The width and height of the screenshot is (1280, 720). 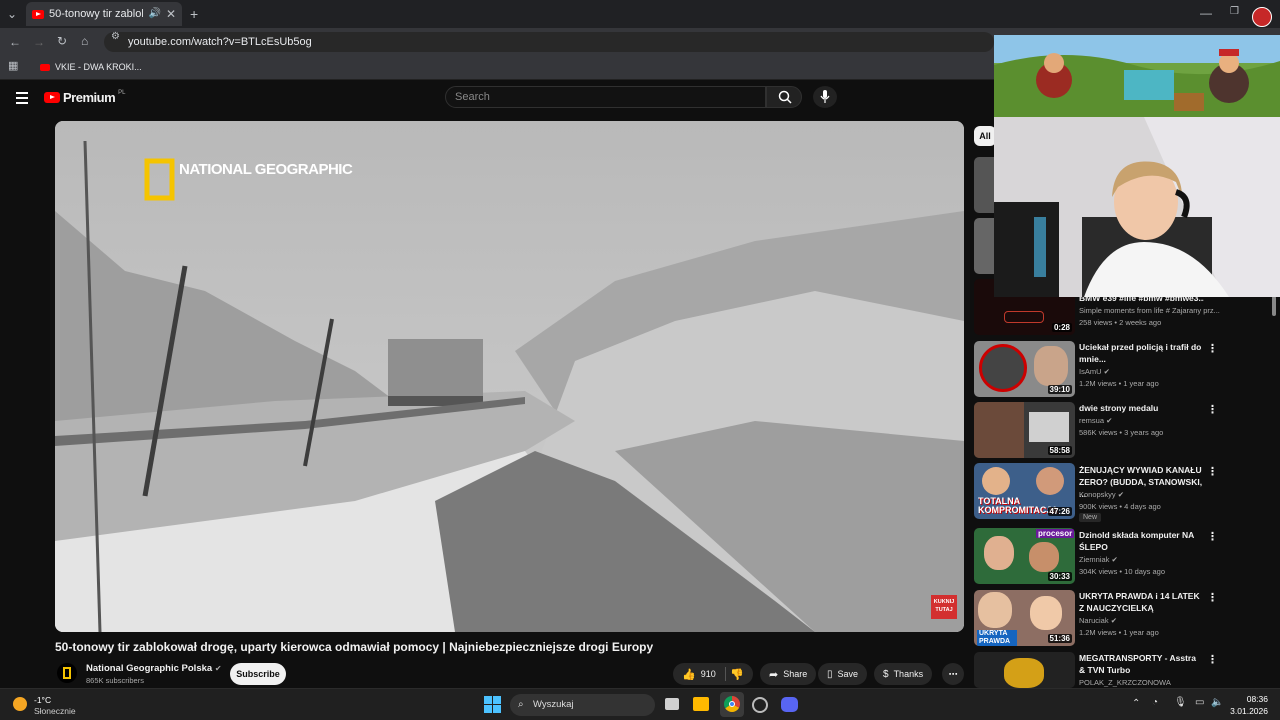 What do you see at coordinates (985, 136) in the screenshot?
I see `chip-all: All` at bounding box center [985, 136].